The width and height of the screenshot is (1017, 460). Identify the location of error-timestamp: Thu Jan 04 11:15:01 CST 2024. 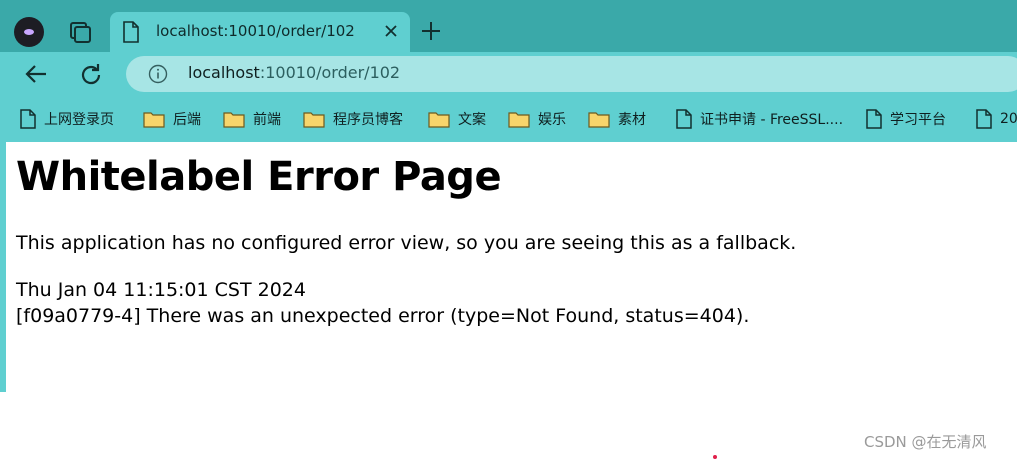
(161, 290).